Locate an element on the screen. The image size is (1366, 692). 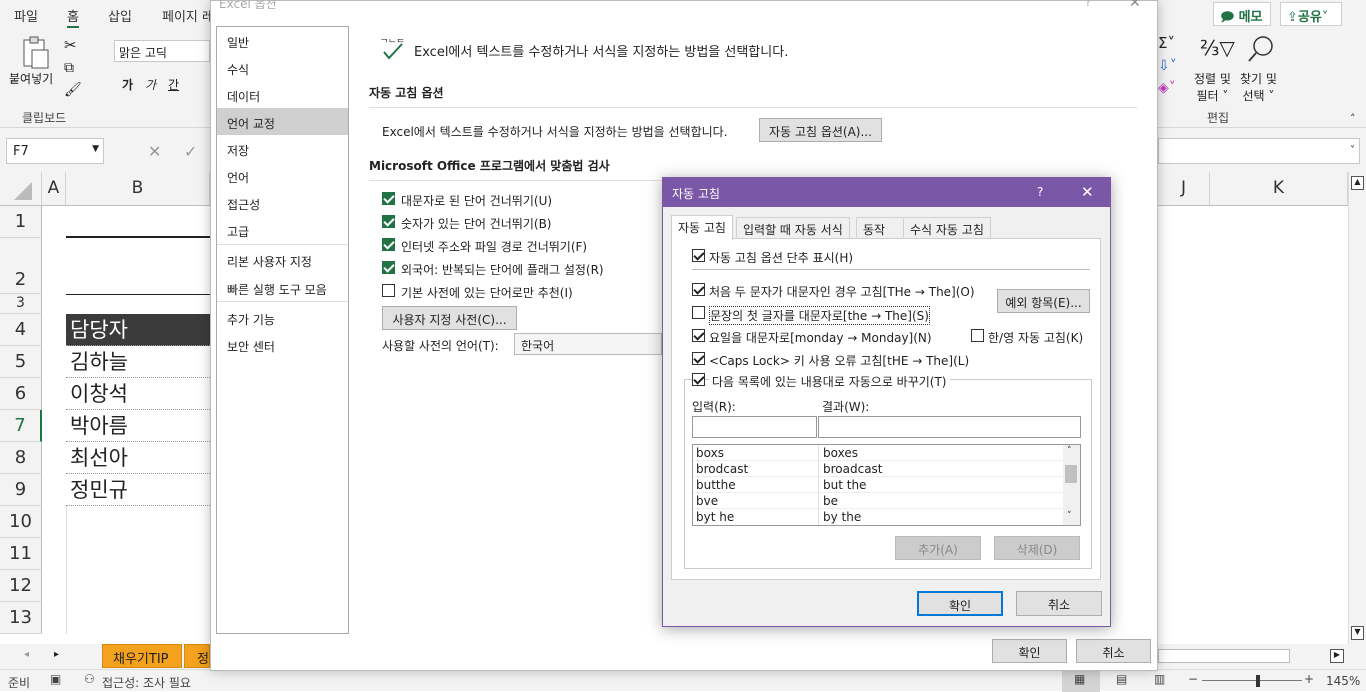
fill-icon: ⇩˅ is located at coordinates (1167, 66).